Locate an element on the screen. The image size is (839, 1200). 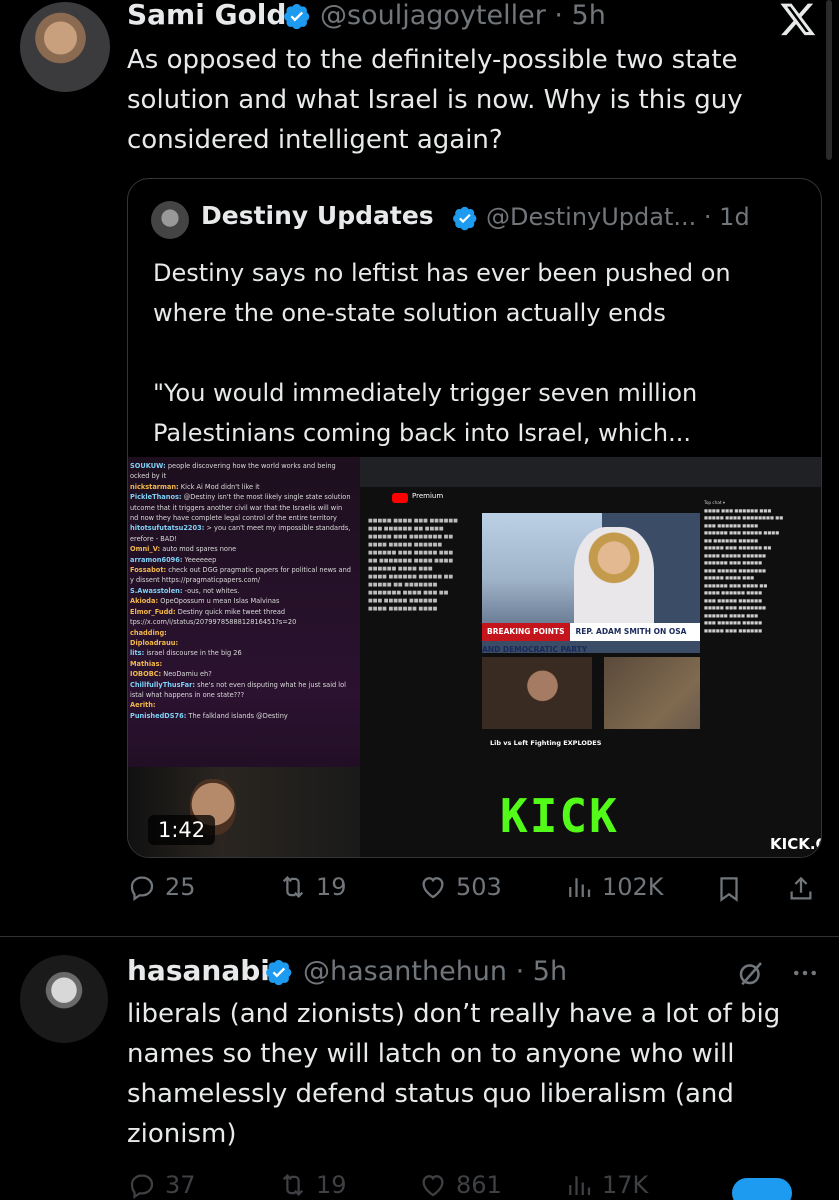
bookmark-icon is located at coordinates (729, 889).